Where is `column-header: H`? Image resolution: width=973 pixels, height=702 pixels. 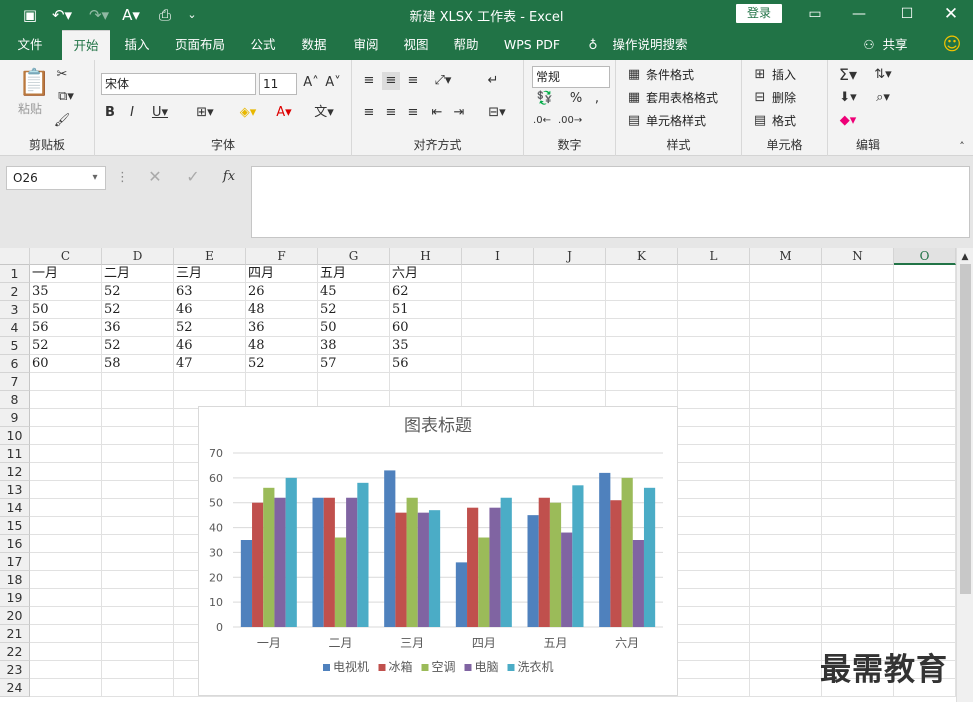
column-header: H is located at coordinates (426, 256).